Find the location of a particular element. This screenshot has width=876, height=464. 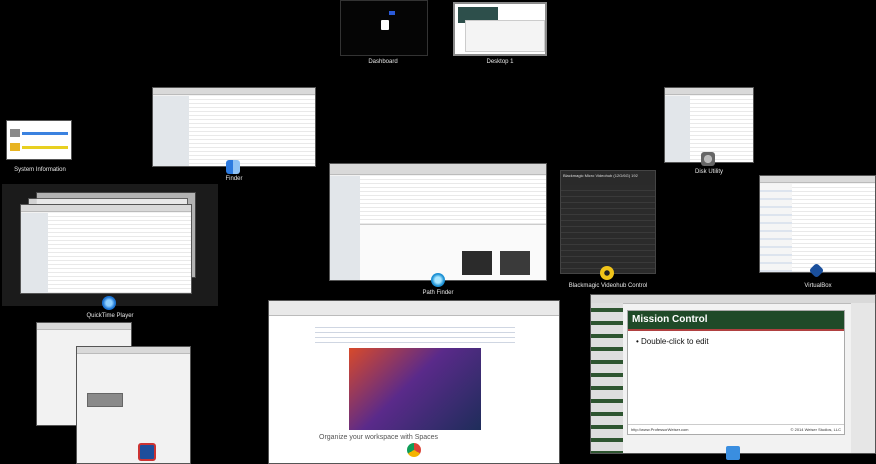

storage-bar is located at coordinates (45, 133).